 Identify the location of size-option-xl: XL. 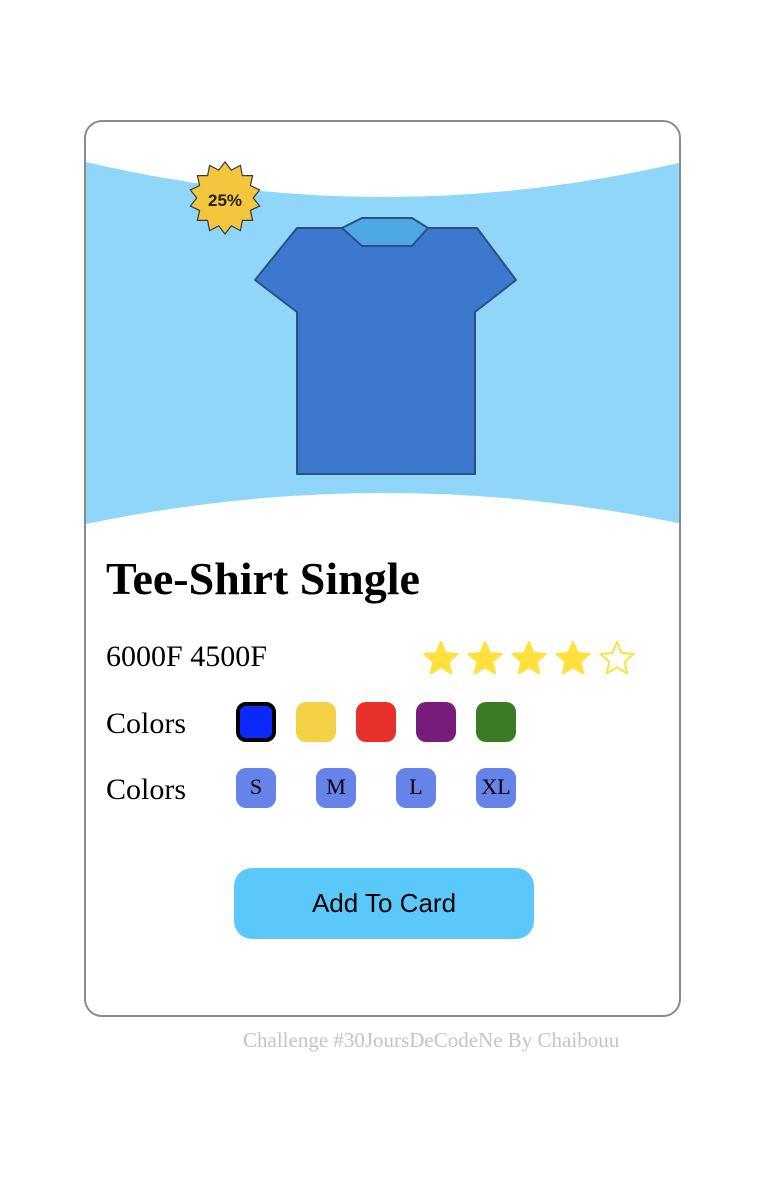
(496, 788).